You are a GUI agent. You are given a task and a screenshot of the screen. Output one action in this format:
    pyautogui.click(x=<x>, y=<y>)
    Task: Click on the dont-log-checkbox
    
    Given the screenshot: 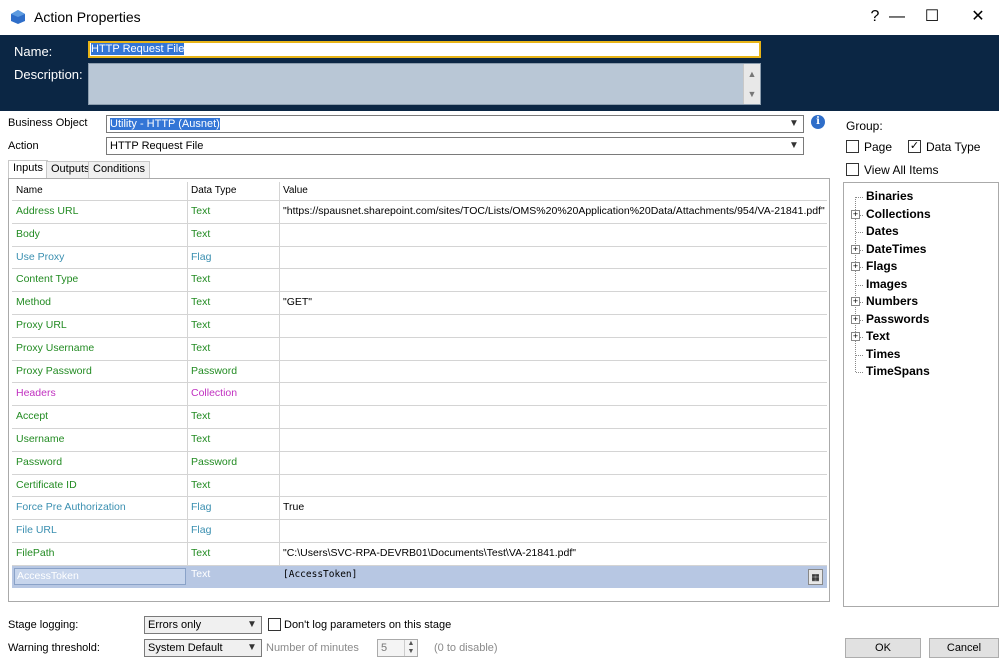 What is the action you would take?
    pyautogui.click(x=274, y=624)
    